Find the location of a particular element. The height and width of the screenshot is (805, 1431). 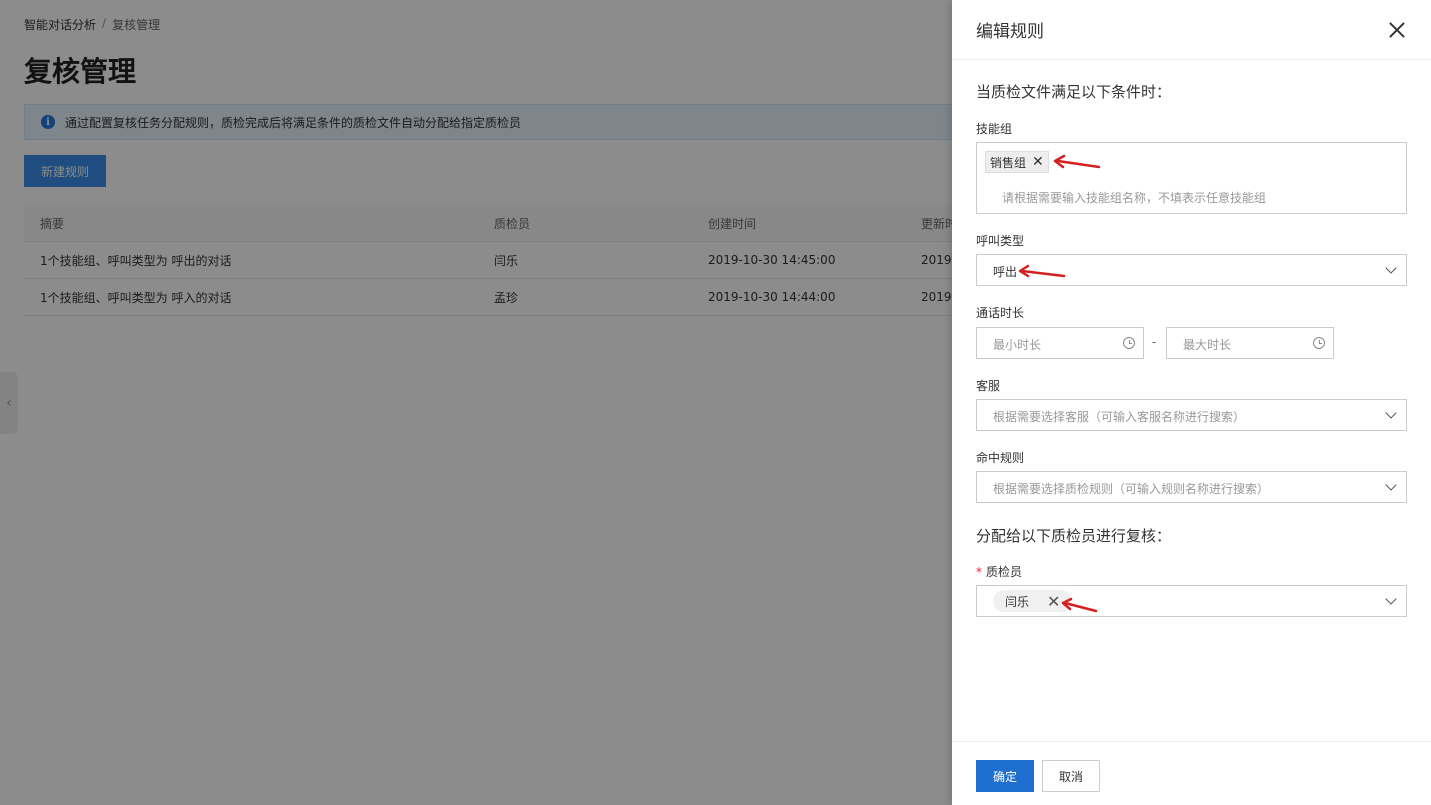

drawer-title: 编辑规则 is located at coordinates (1010, 32).